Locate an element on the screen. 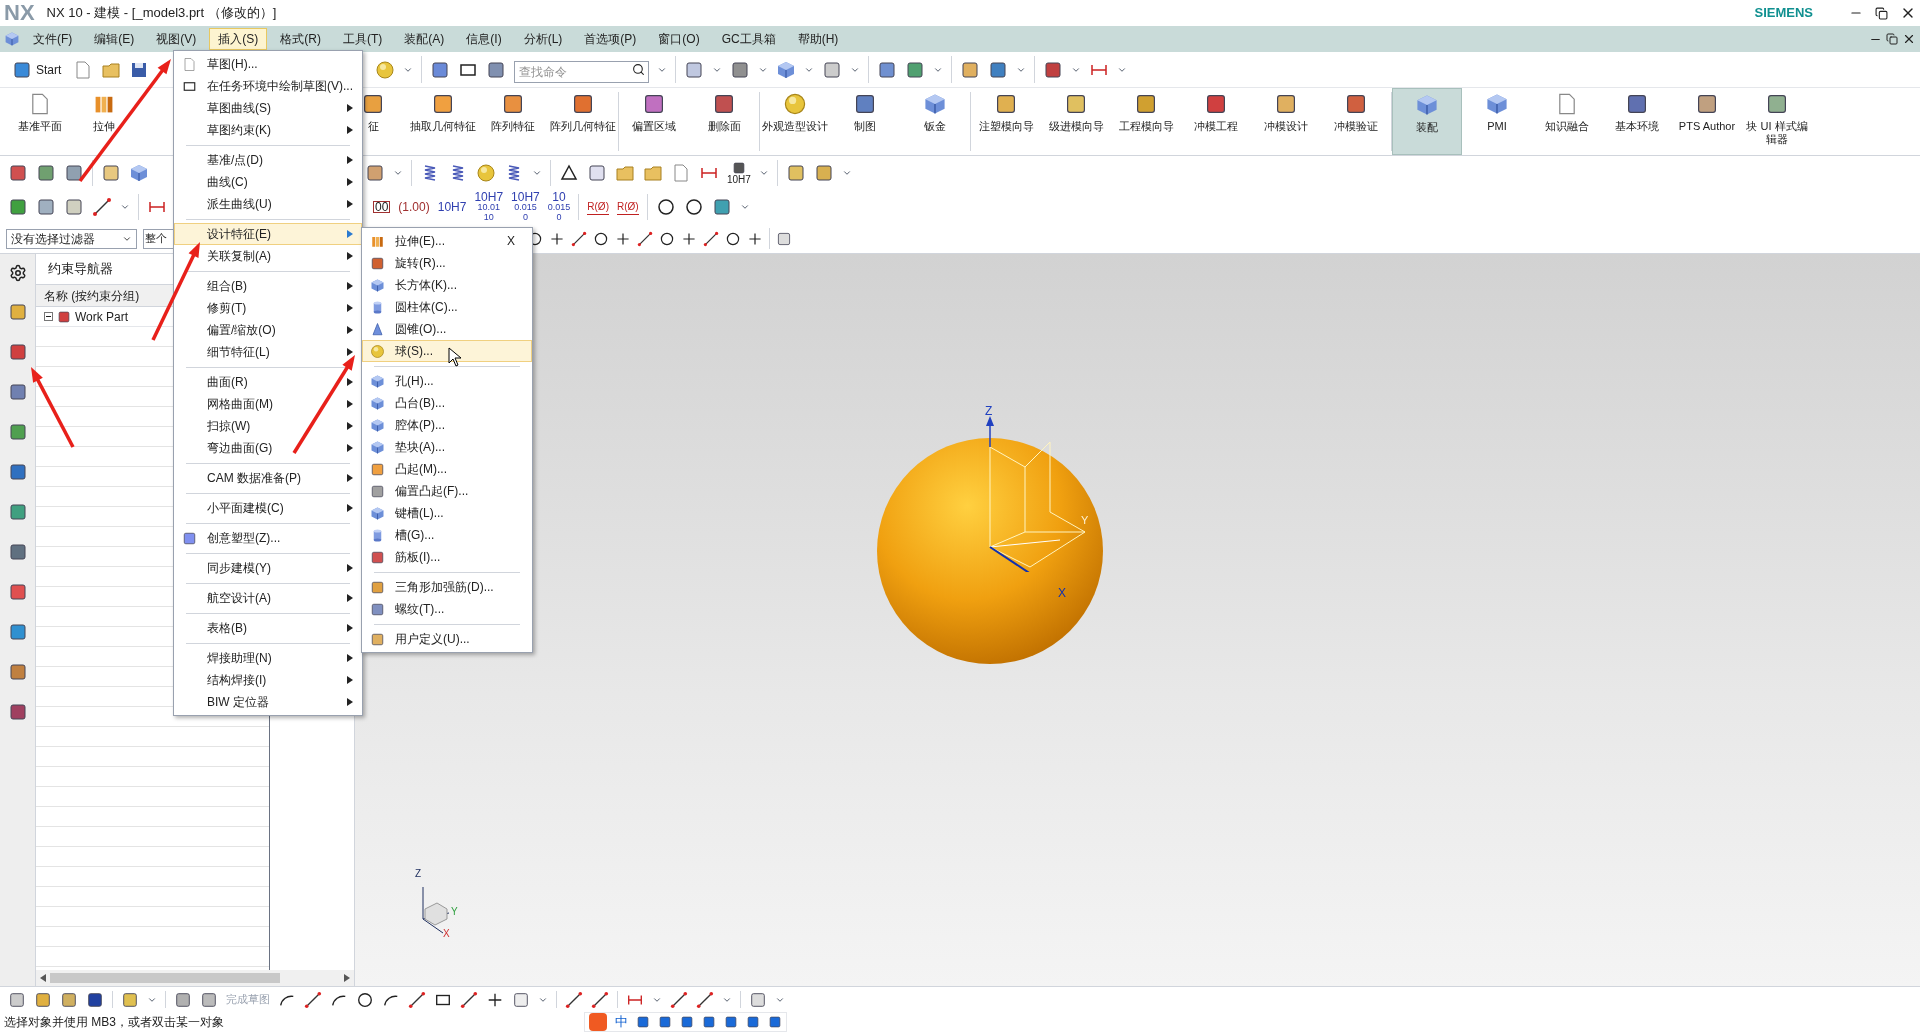 The width and height of the screenshot is (1920, 1032). cube-icon is located at coordinates (786, 69).